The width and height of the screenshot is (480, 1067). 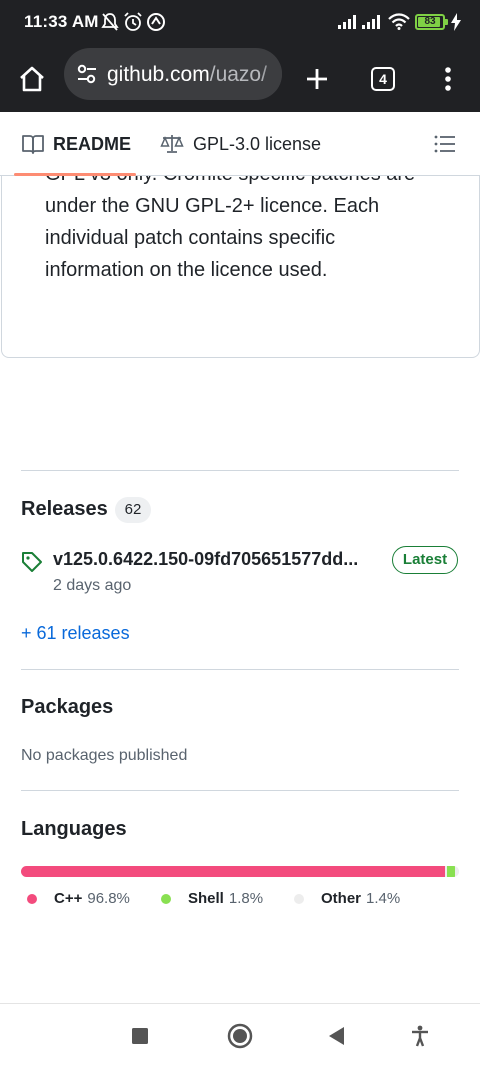 I want to click on tag-icon, so click(x=32, y=564).